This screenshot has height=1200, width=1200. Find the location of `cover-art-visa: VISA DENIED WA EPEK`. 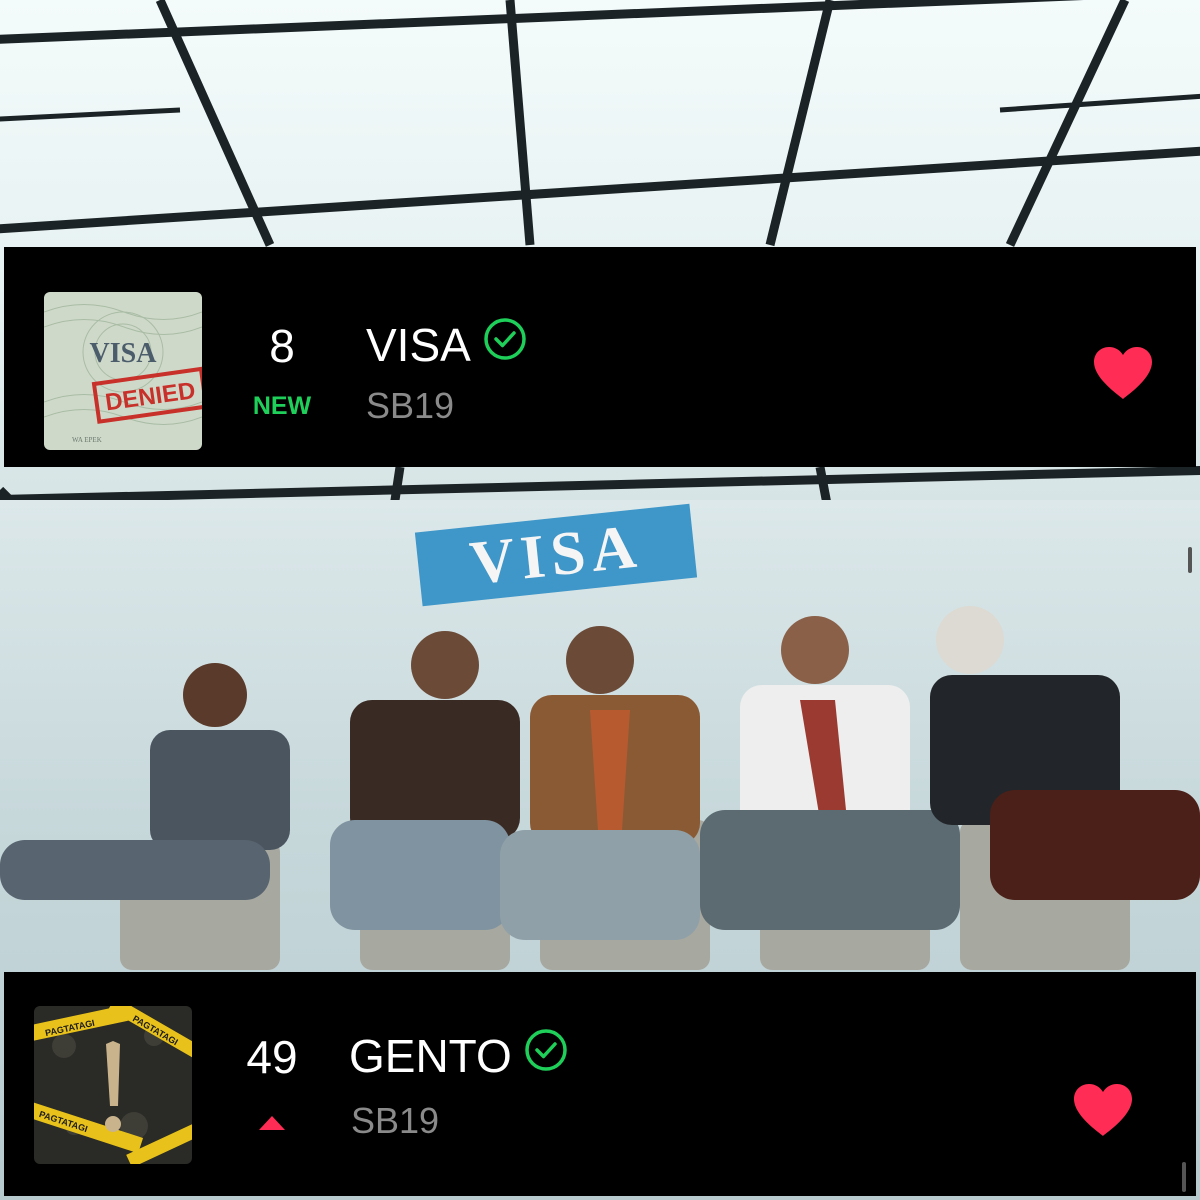

cover-art-visa: VISA DENIED WA EPEK is located at coordinates (123, 371).